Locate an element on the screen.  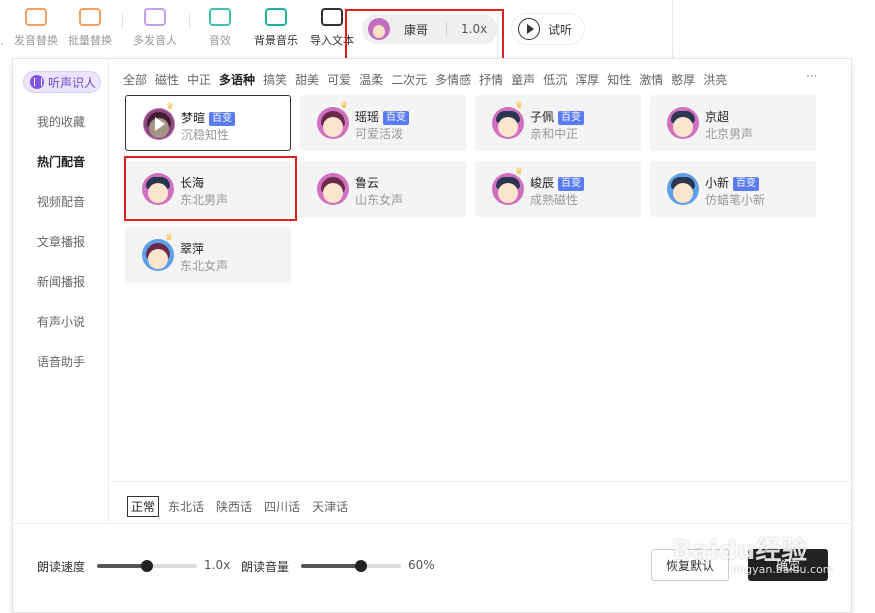
sidebar-item-video: 视频配音 is located at coordinates (61, 201).